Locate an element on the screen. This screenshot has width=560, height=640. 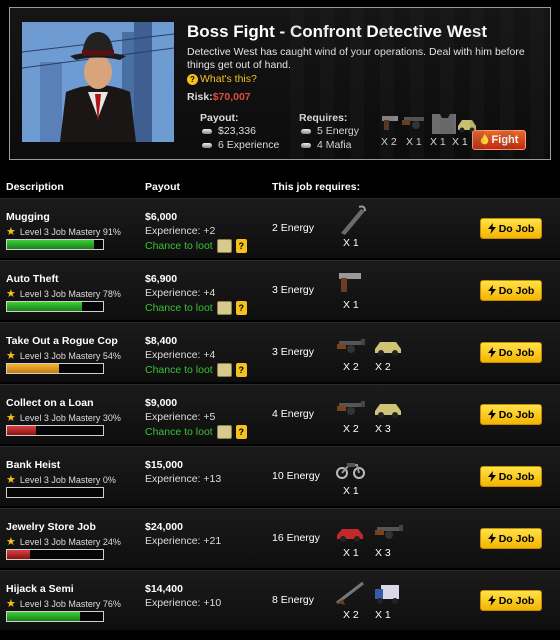
job-energy: 4 Energy is located at coordinates (293, 414).